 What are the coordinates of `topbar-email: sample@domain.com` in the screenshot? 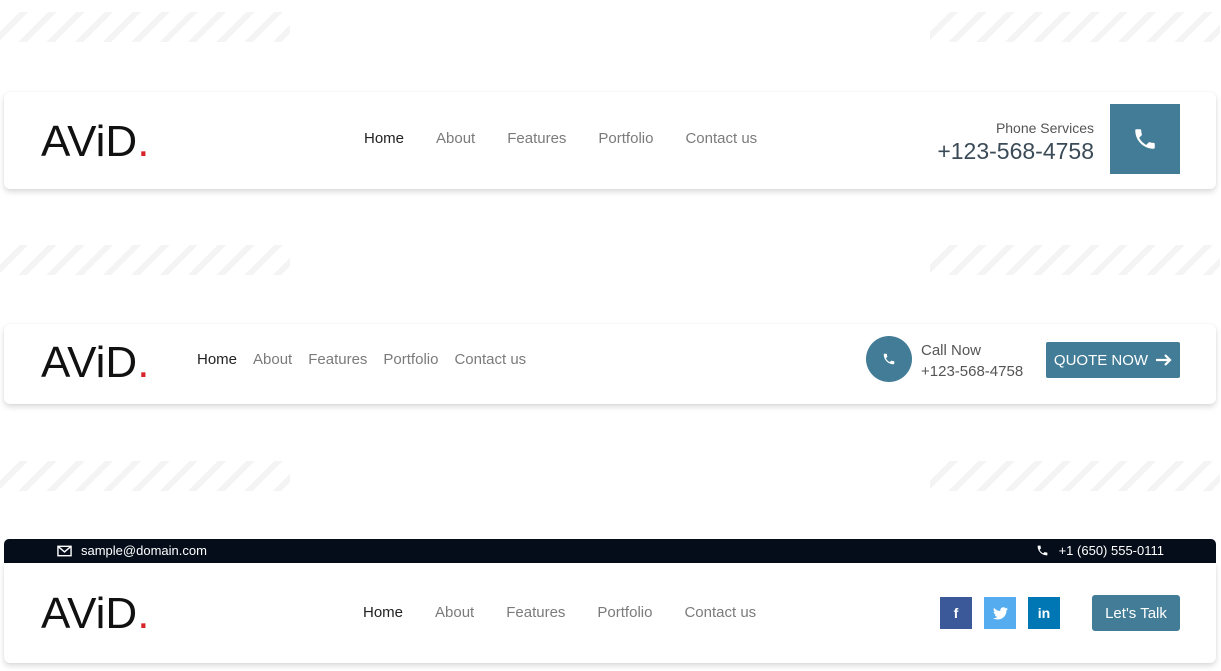 It's located at (132, 550).